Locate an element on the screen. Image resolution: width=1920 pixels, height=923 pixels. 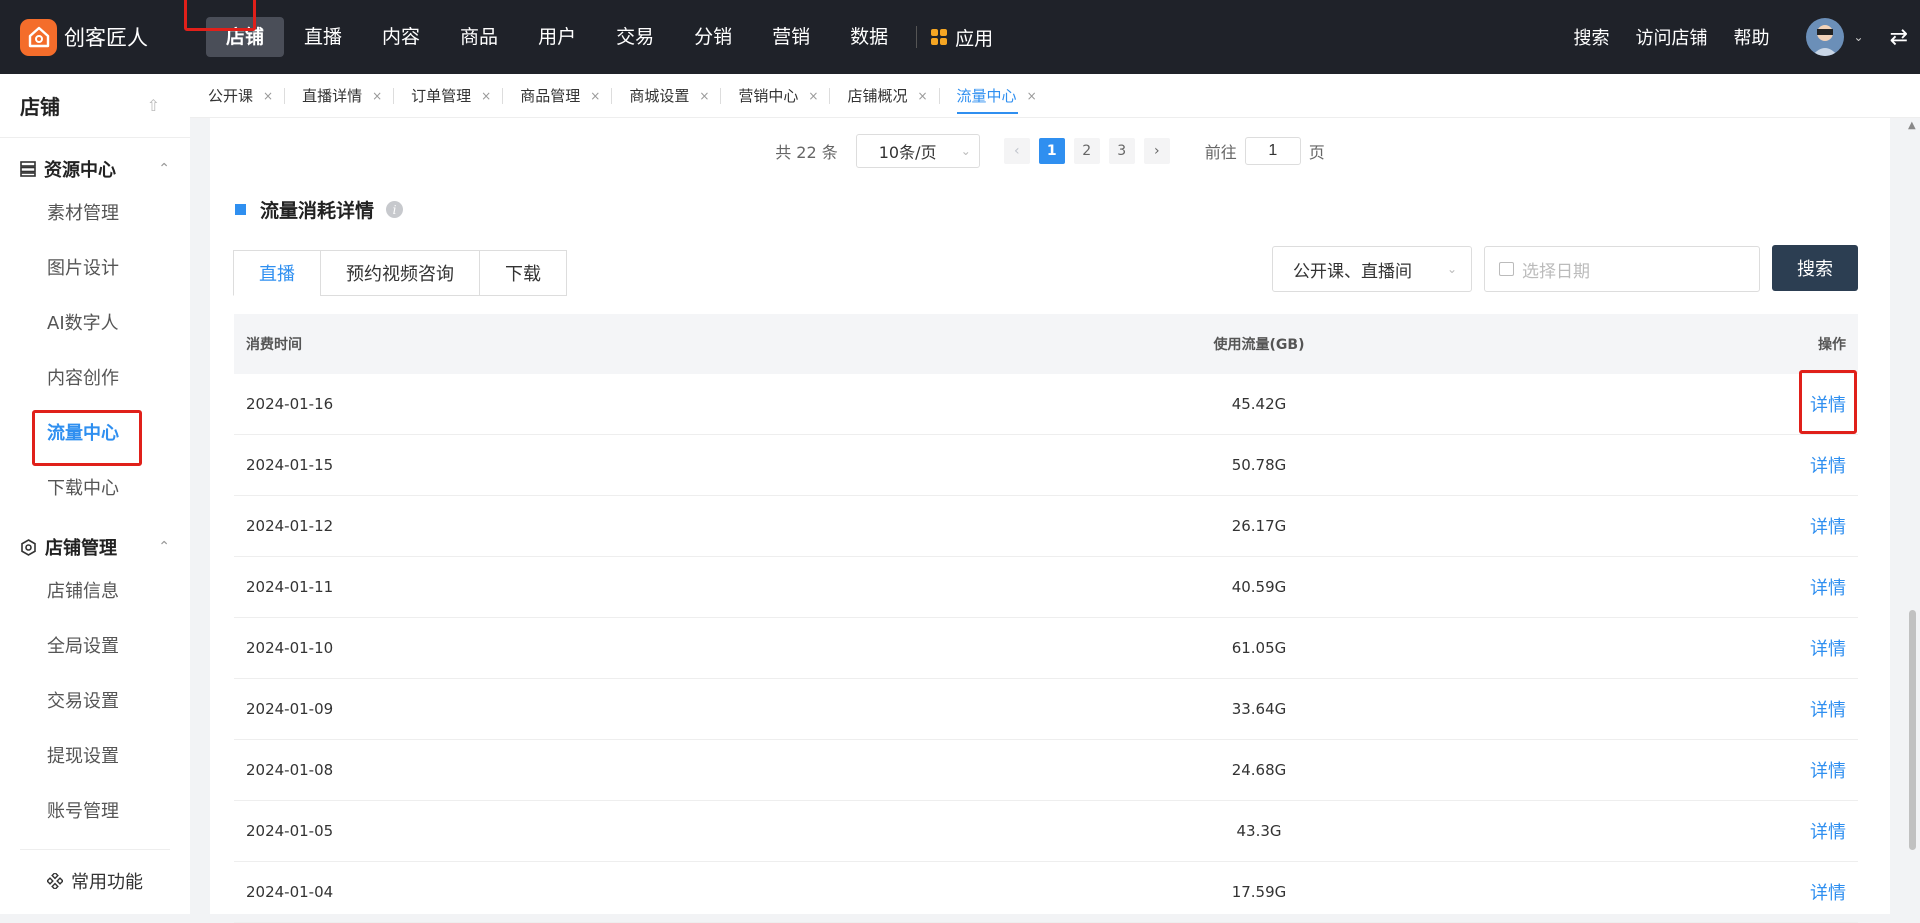
sidebar-item-global-settings: 全局设置 is located at coordinates (95, 646).